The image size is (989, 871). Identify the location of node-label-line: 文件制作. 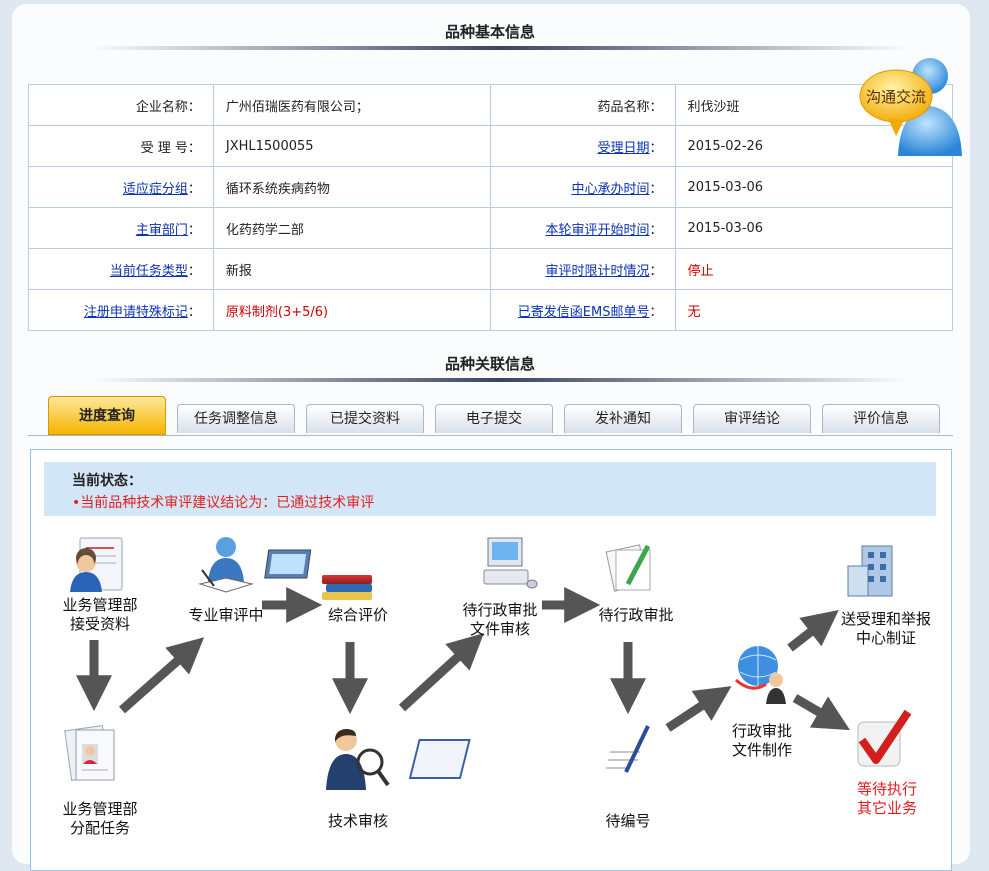
(761, 750).